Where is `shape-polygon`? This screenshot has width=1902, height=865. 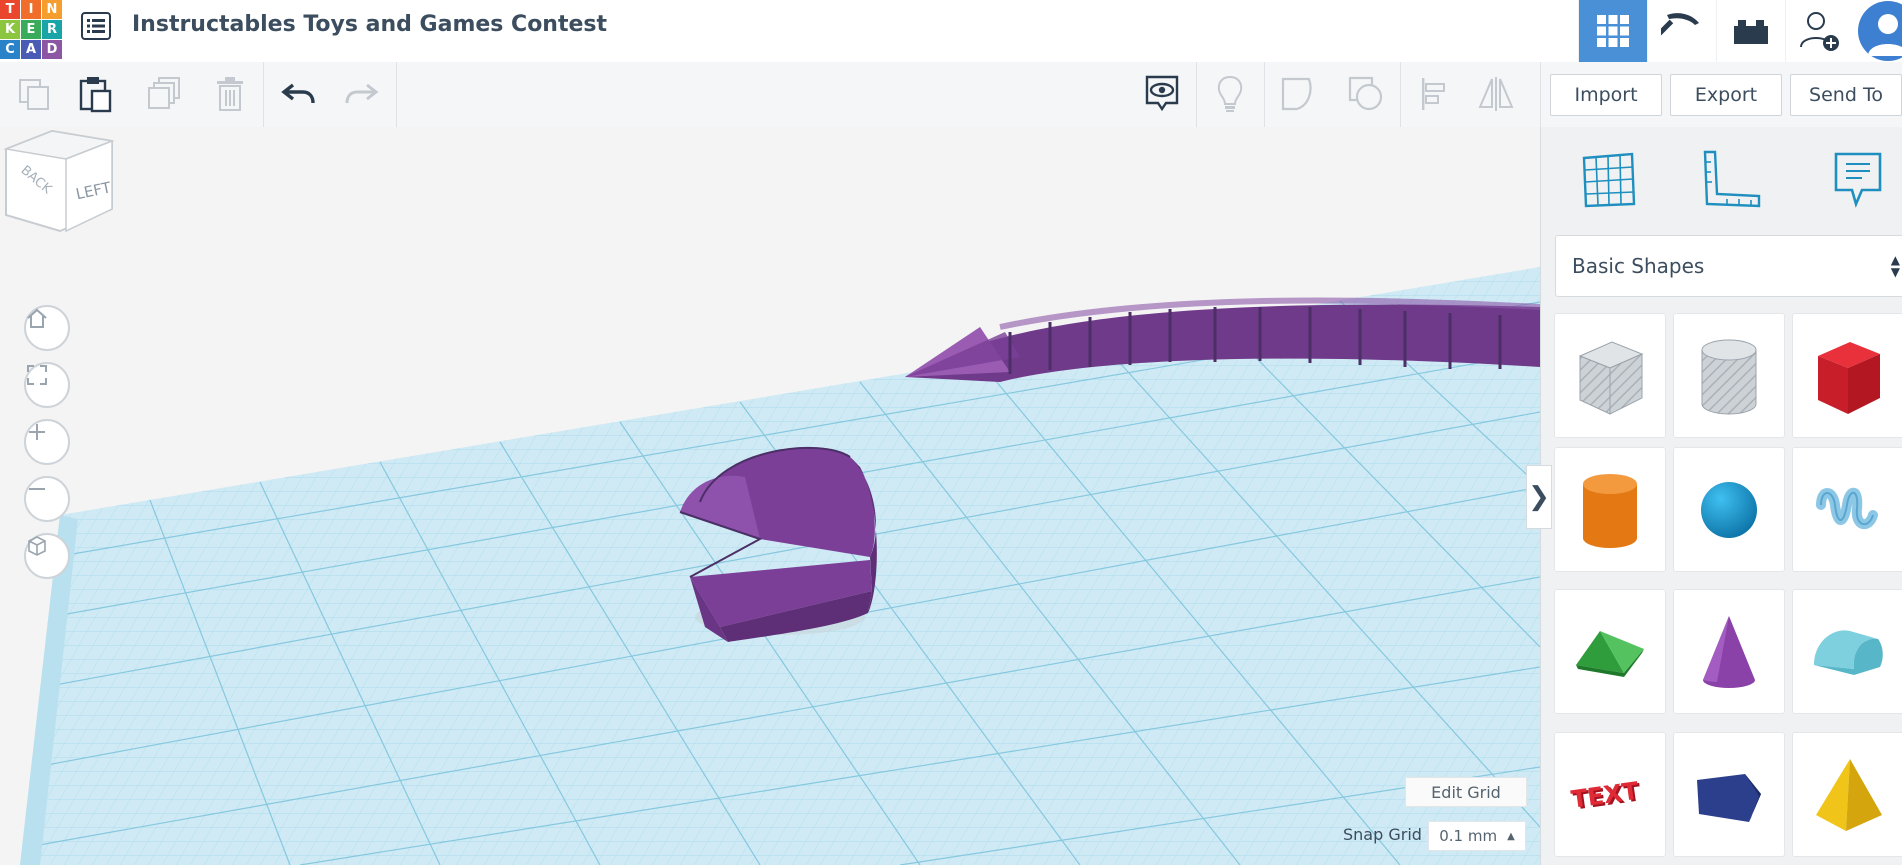 shape-polygon is located at coordinates (1729, 794).